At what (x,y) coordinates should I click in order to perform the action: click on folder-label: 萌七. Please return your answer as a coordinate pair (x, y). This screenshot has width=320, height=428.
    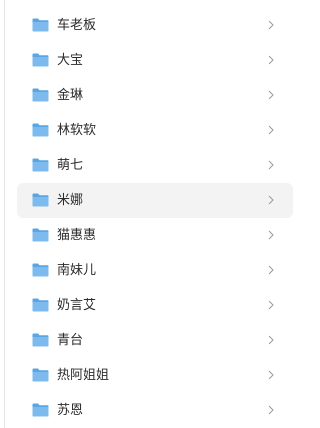
    Looking at the image, I should click on (70, 165).